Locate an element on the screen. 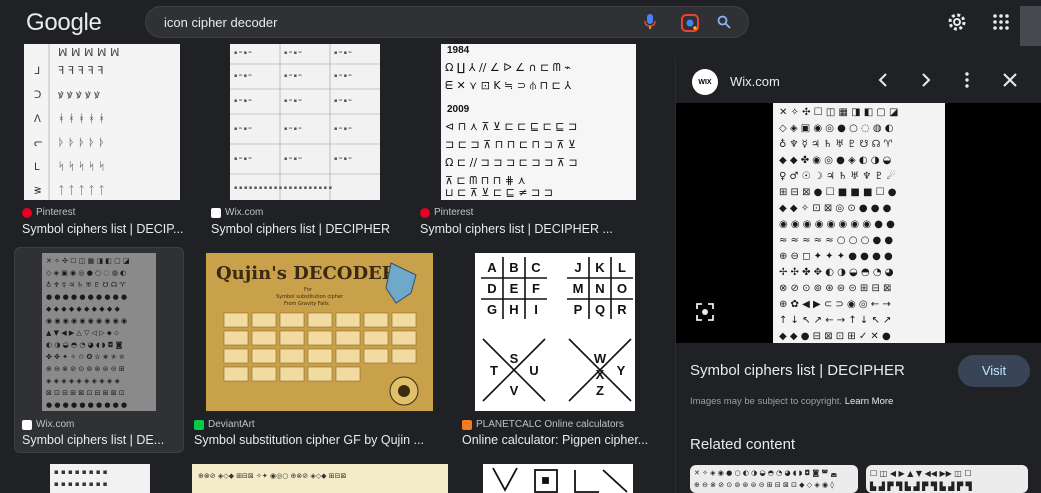 This screenshot has height=493, width=1041. pigpen-letter: D is located at coordinates (491, 288).